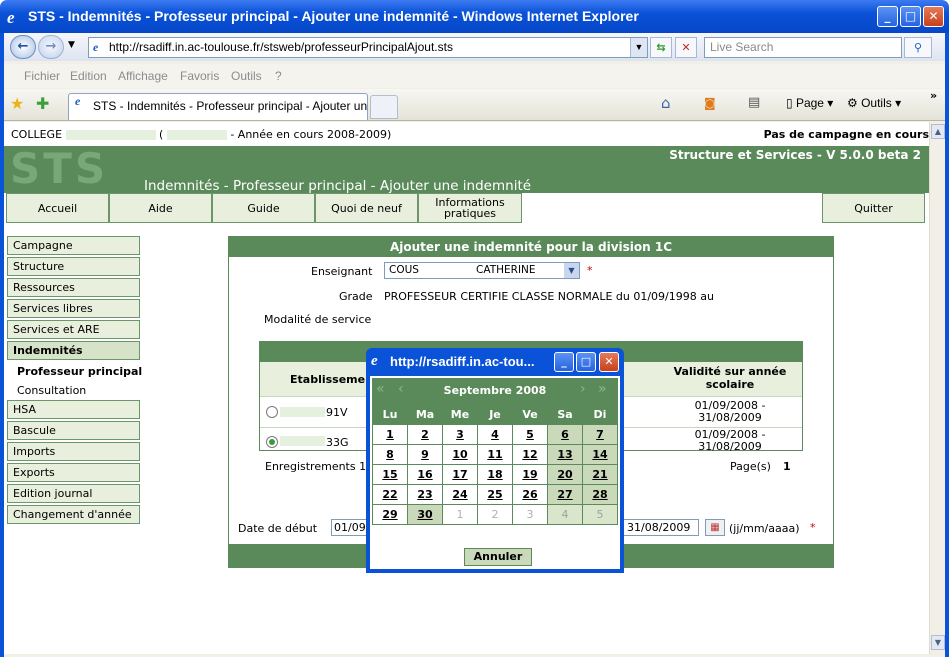  What do you see at coordinates (803, 47) in the screenshot?
I see `search-input: Live Search` at bounding box center [803, 47].